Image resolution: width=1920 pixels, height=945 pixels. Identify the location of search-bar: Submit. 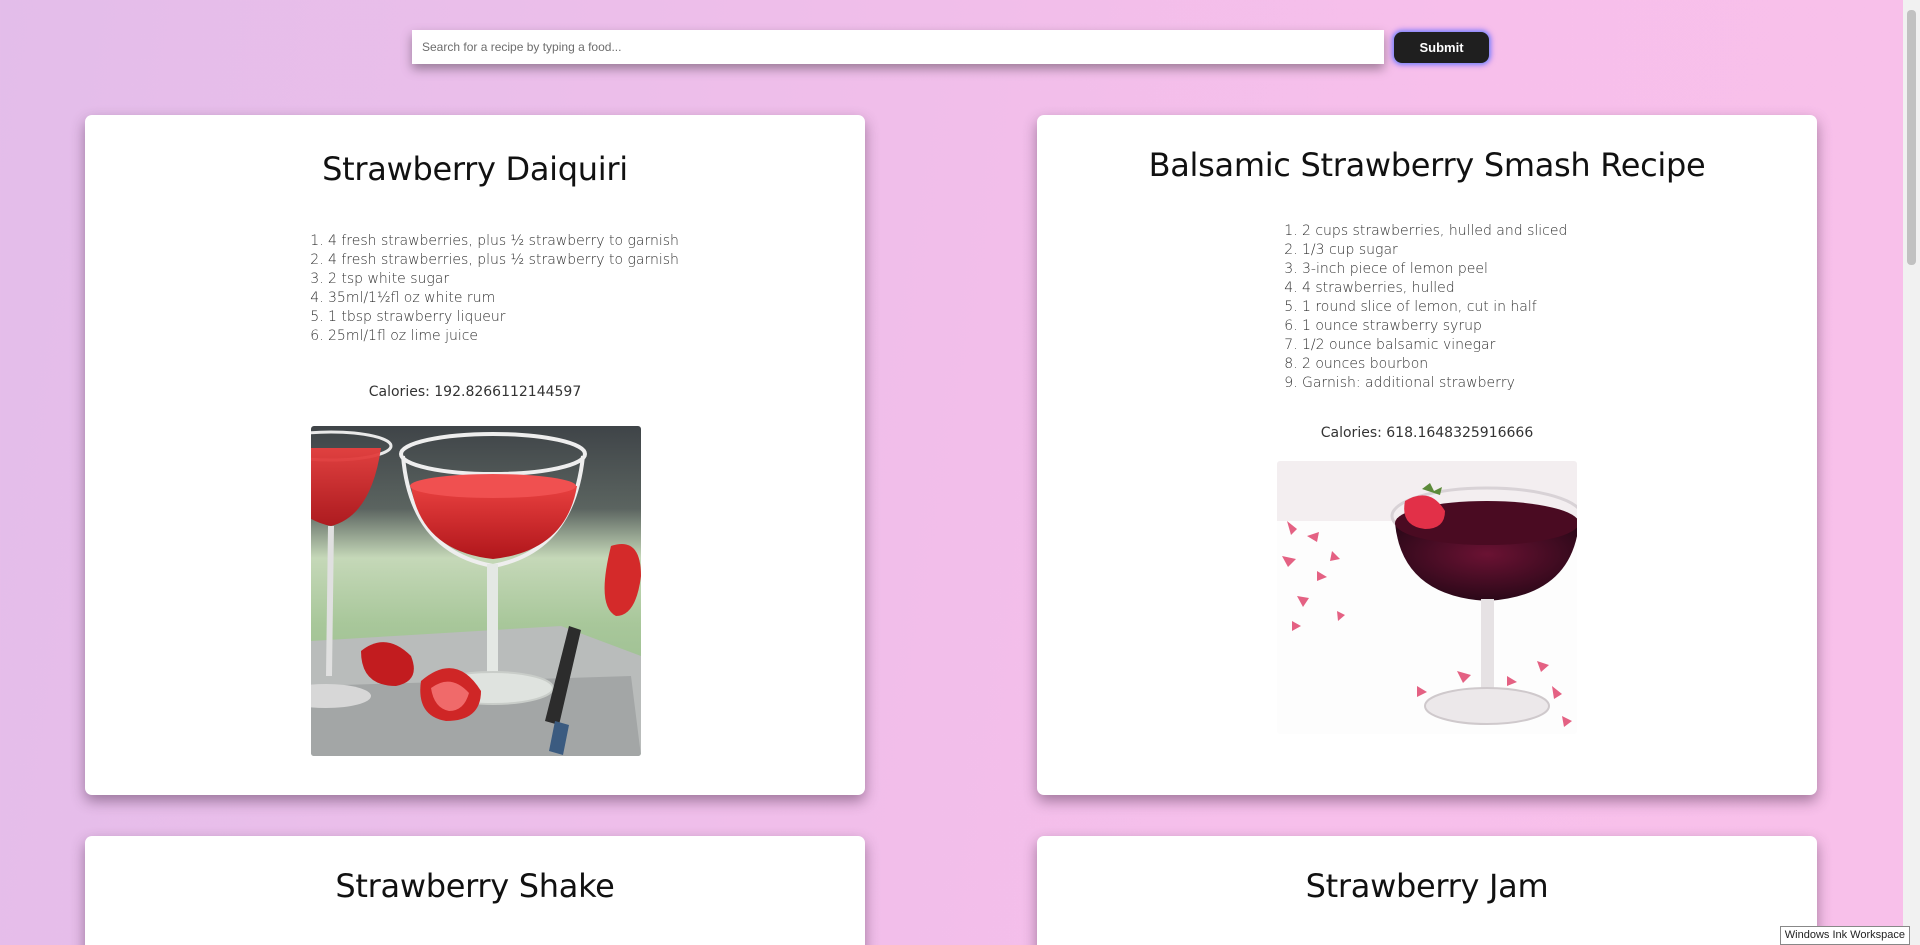
(950, 47).